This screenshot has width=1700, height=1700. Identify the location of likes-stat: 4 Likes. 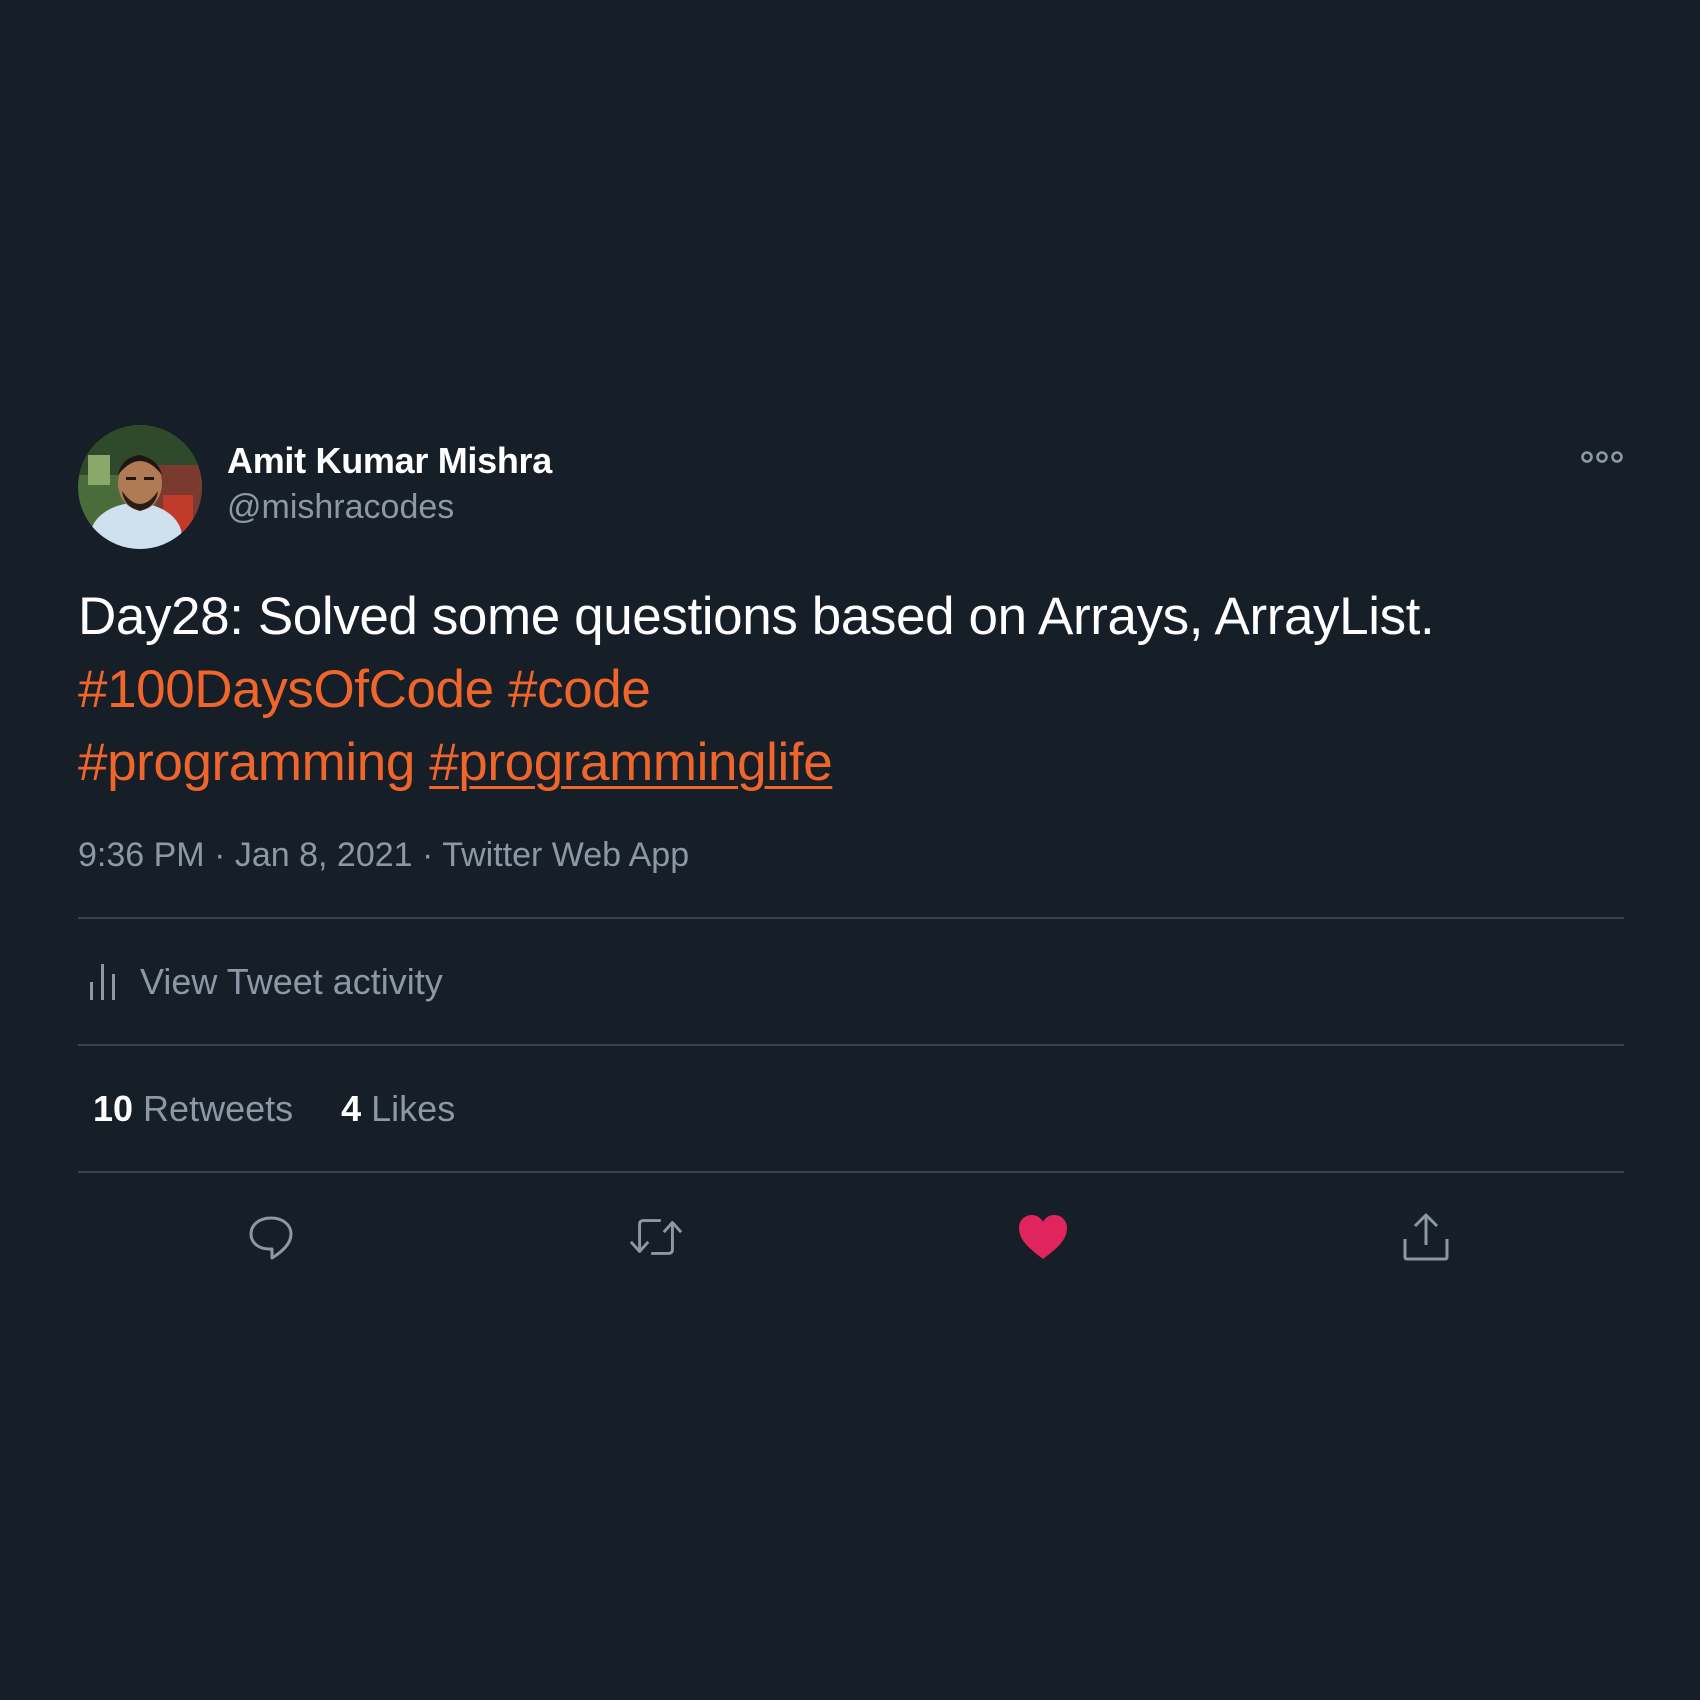
(398, 1109).